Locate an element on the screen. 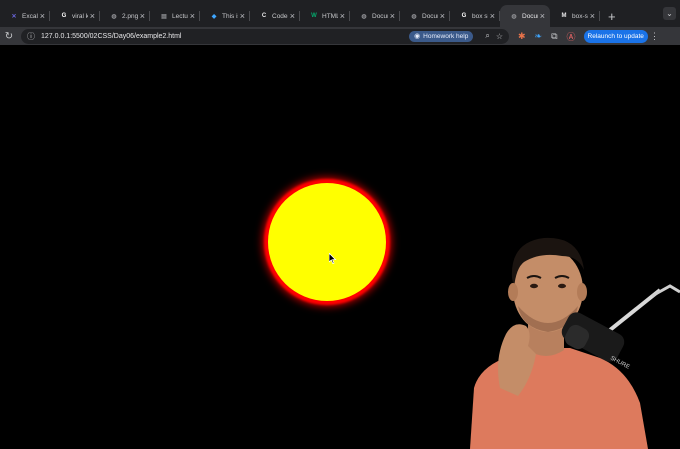  profile-avatar-icon: Ⓐ is located at coordinates (571, 36).